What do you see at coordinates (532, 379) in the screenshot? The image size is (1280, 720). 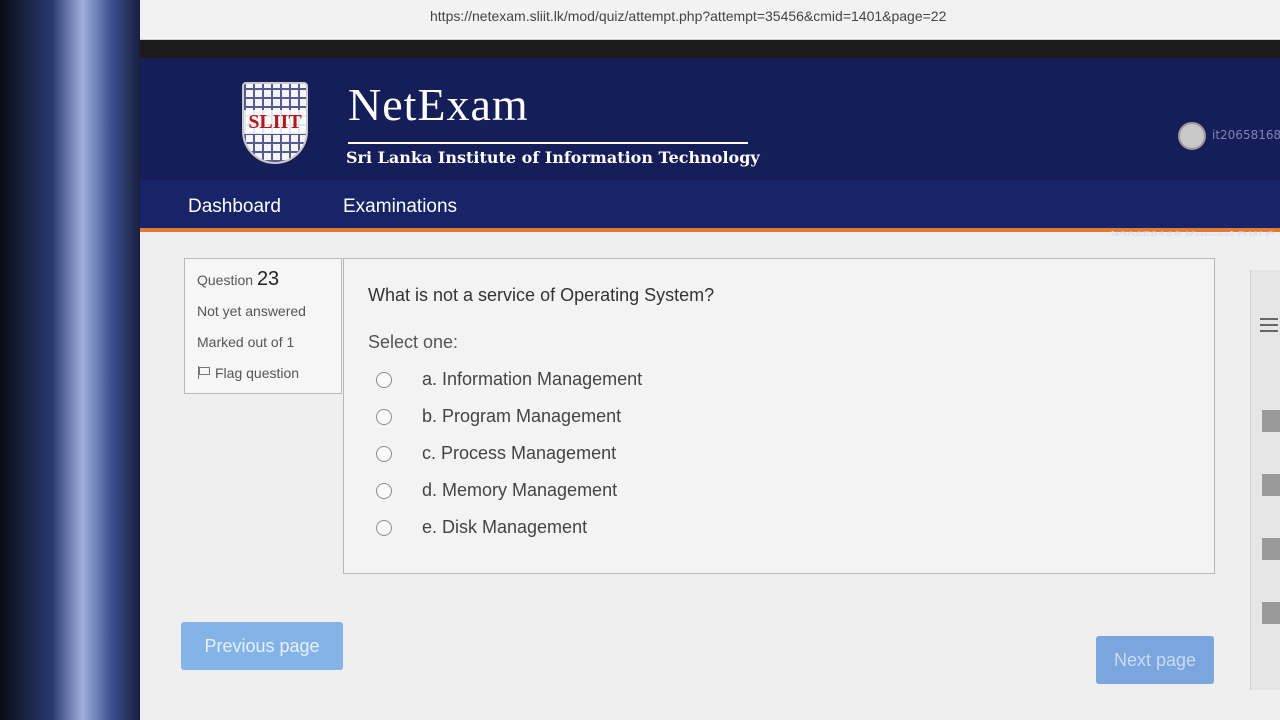 I see `answer-option-label: a. Information Management` at bounding box center [532, 379].